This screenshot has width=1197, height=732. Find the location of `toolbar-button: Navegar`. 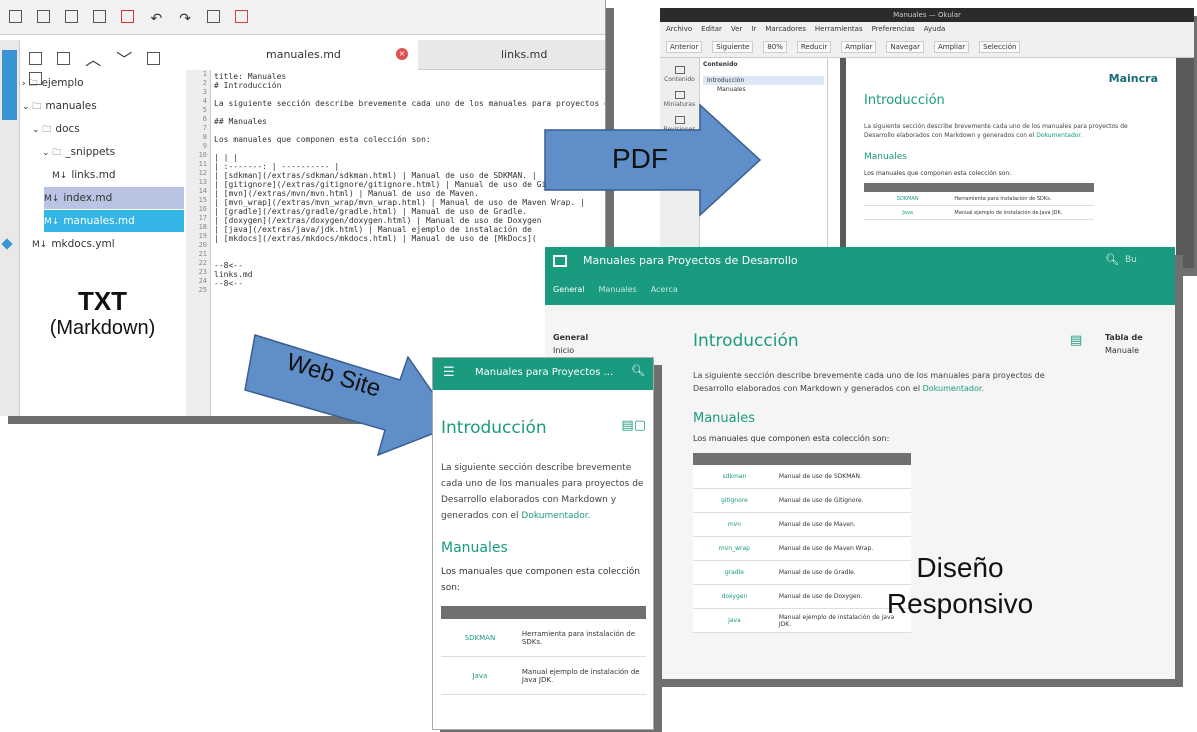

toolbar-button: Navegar is located at coordinates (905, 47).